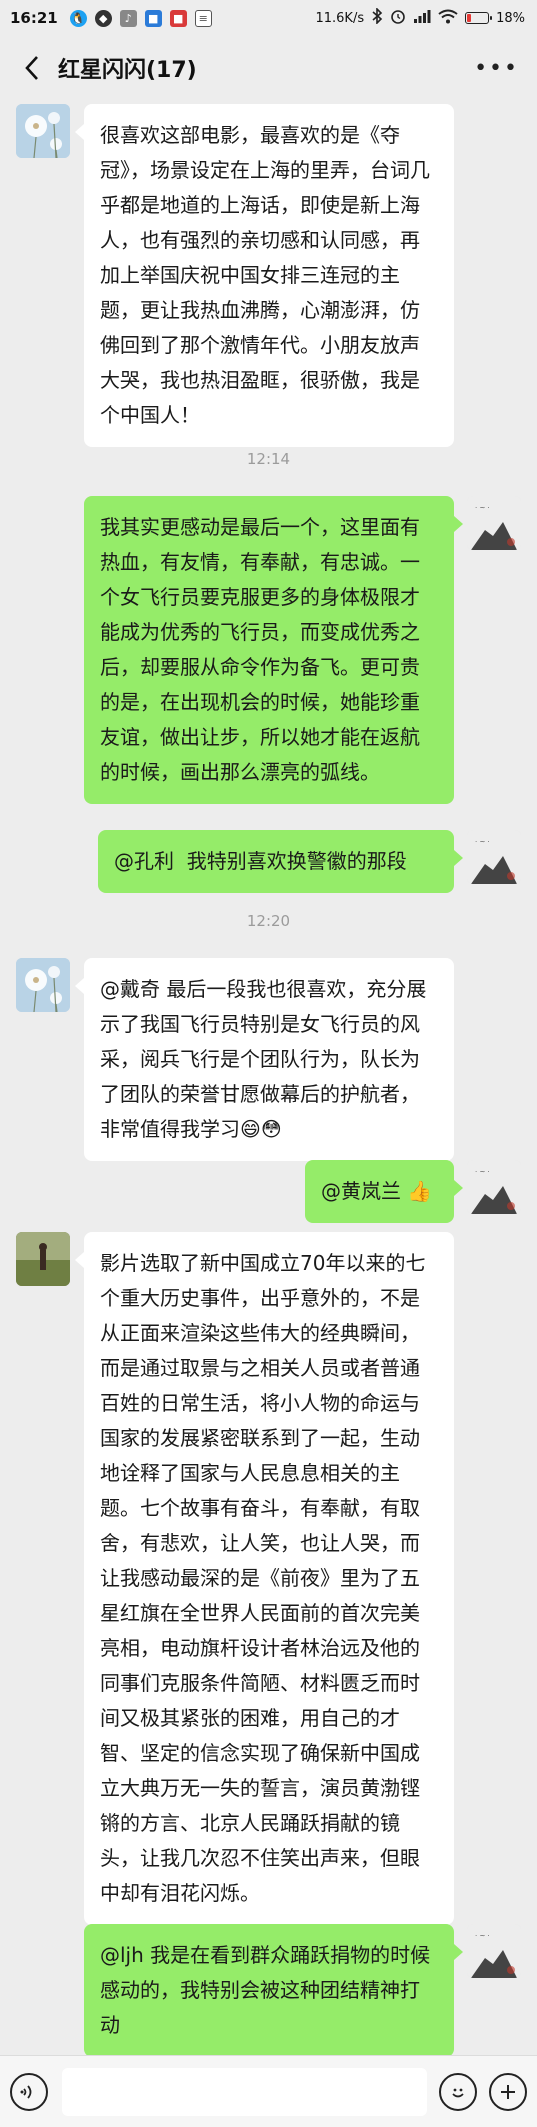 The image size is (537, 2127). What do you see at coordinates (469, 18) in the screenshot?
I see `battery-fill` at bounding box center [469, 18].